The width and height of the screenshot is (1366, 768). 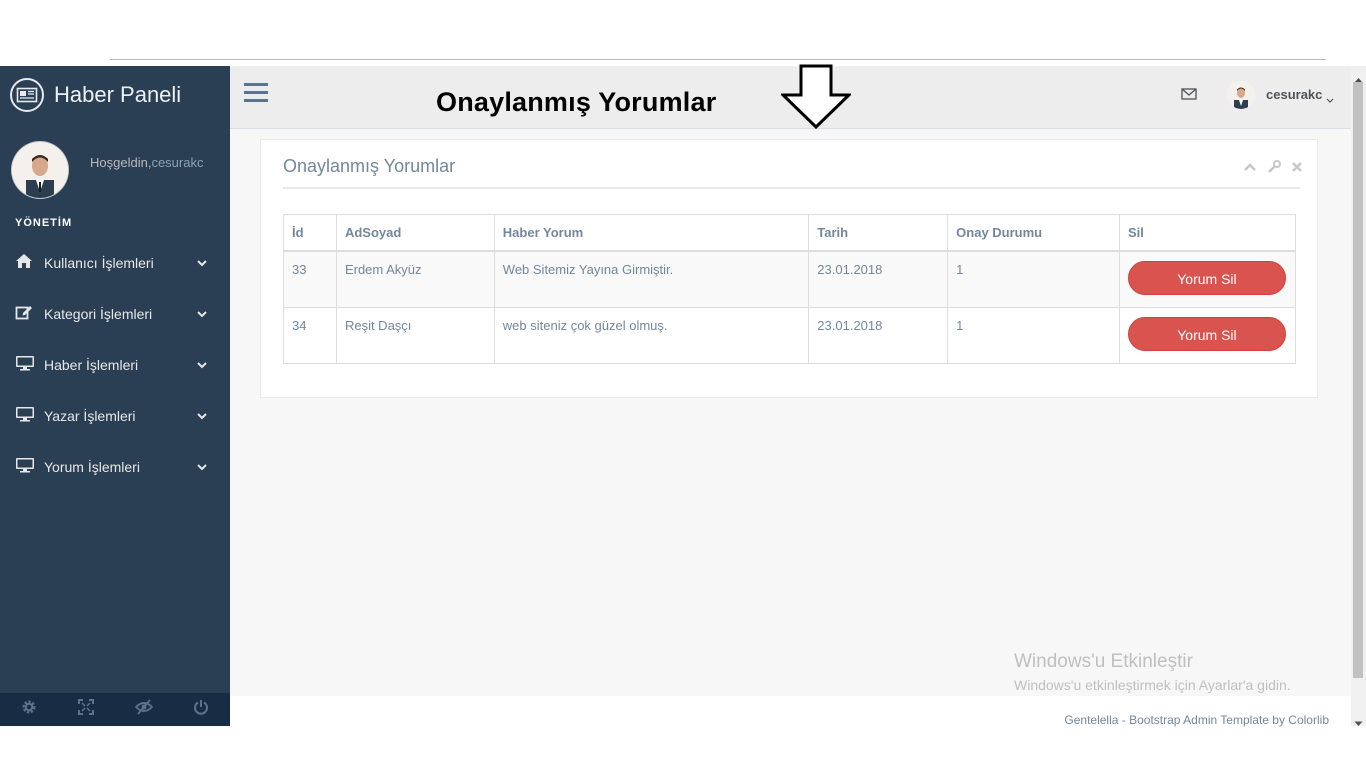 What do you see at coordinates (115, 271) in the screenshot?
I see `sidebar-item-kullanici: Kullanıcı İşlemleri` at bounding box center [115, 271].